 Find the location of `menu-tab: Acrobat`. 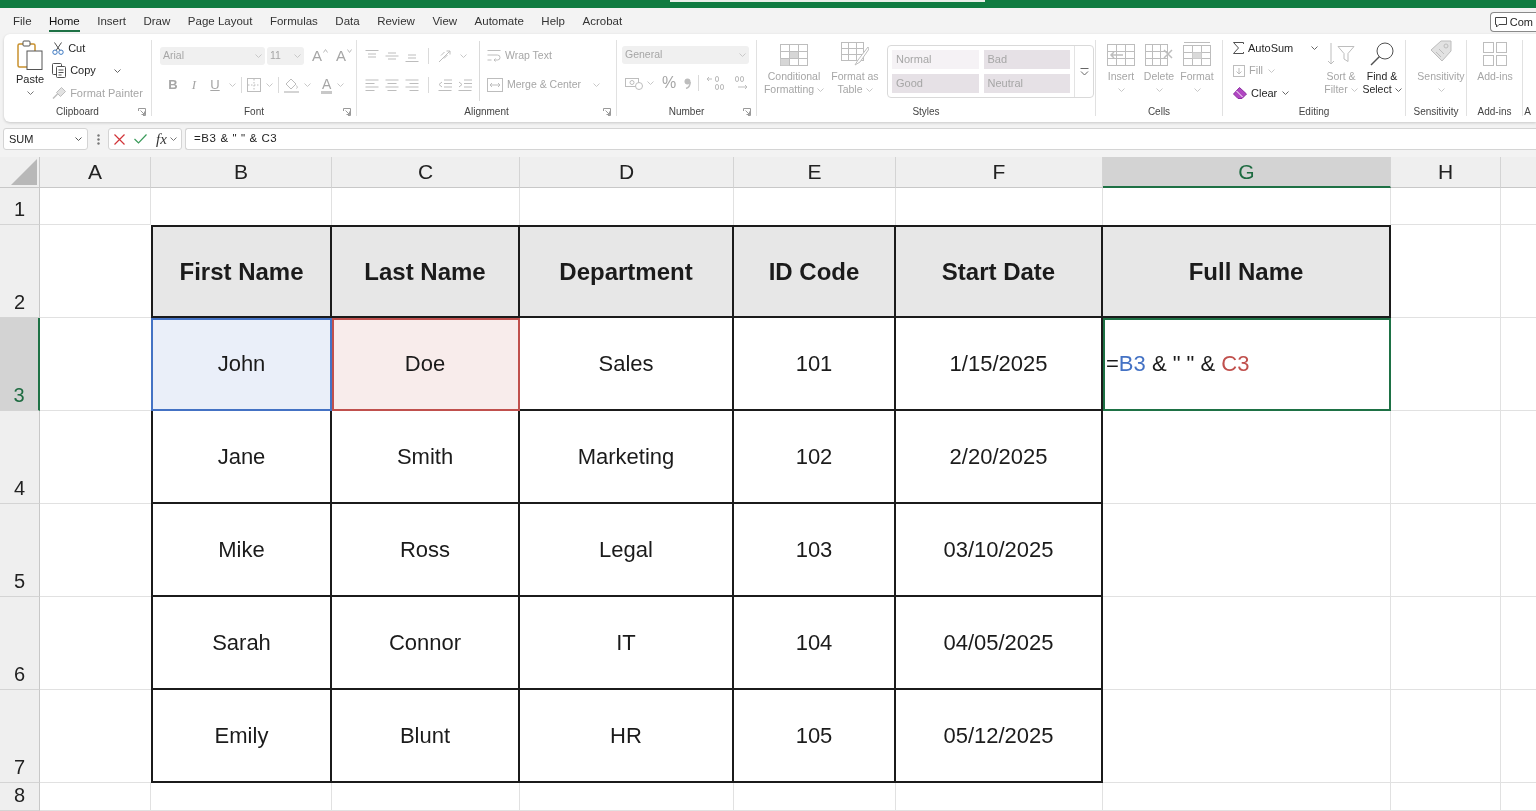

menu-tab: Acrobat is located at coordinates (602, 21).